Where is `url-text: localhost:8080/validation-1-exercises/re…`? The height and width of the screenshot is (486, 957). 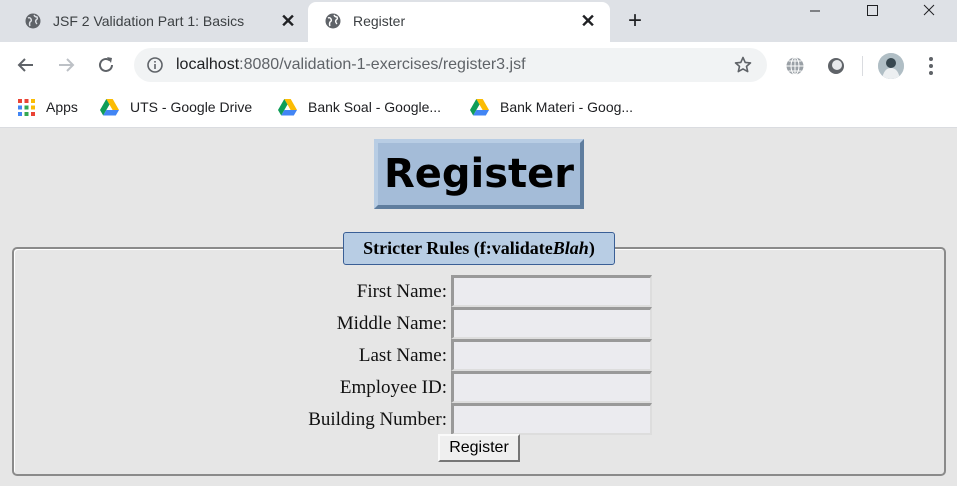 url-text: localhost:8080/validation-1-exercises/re… is located at coordinates (351, 65).